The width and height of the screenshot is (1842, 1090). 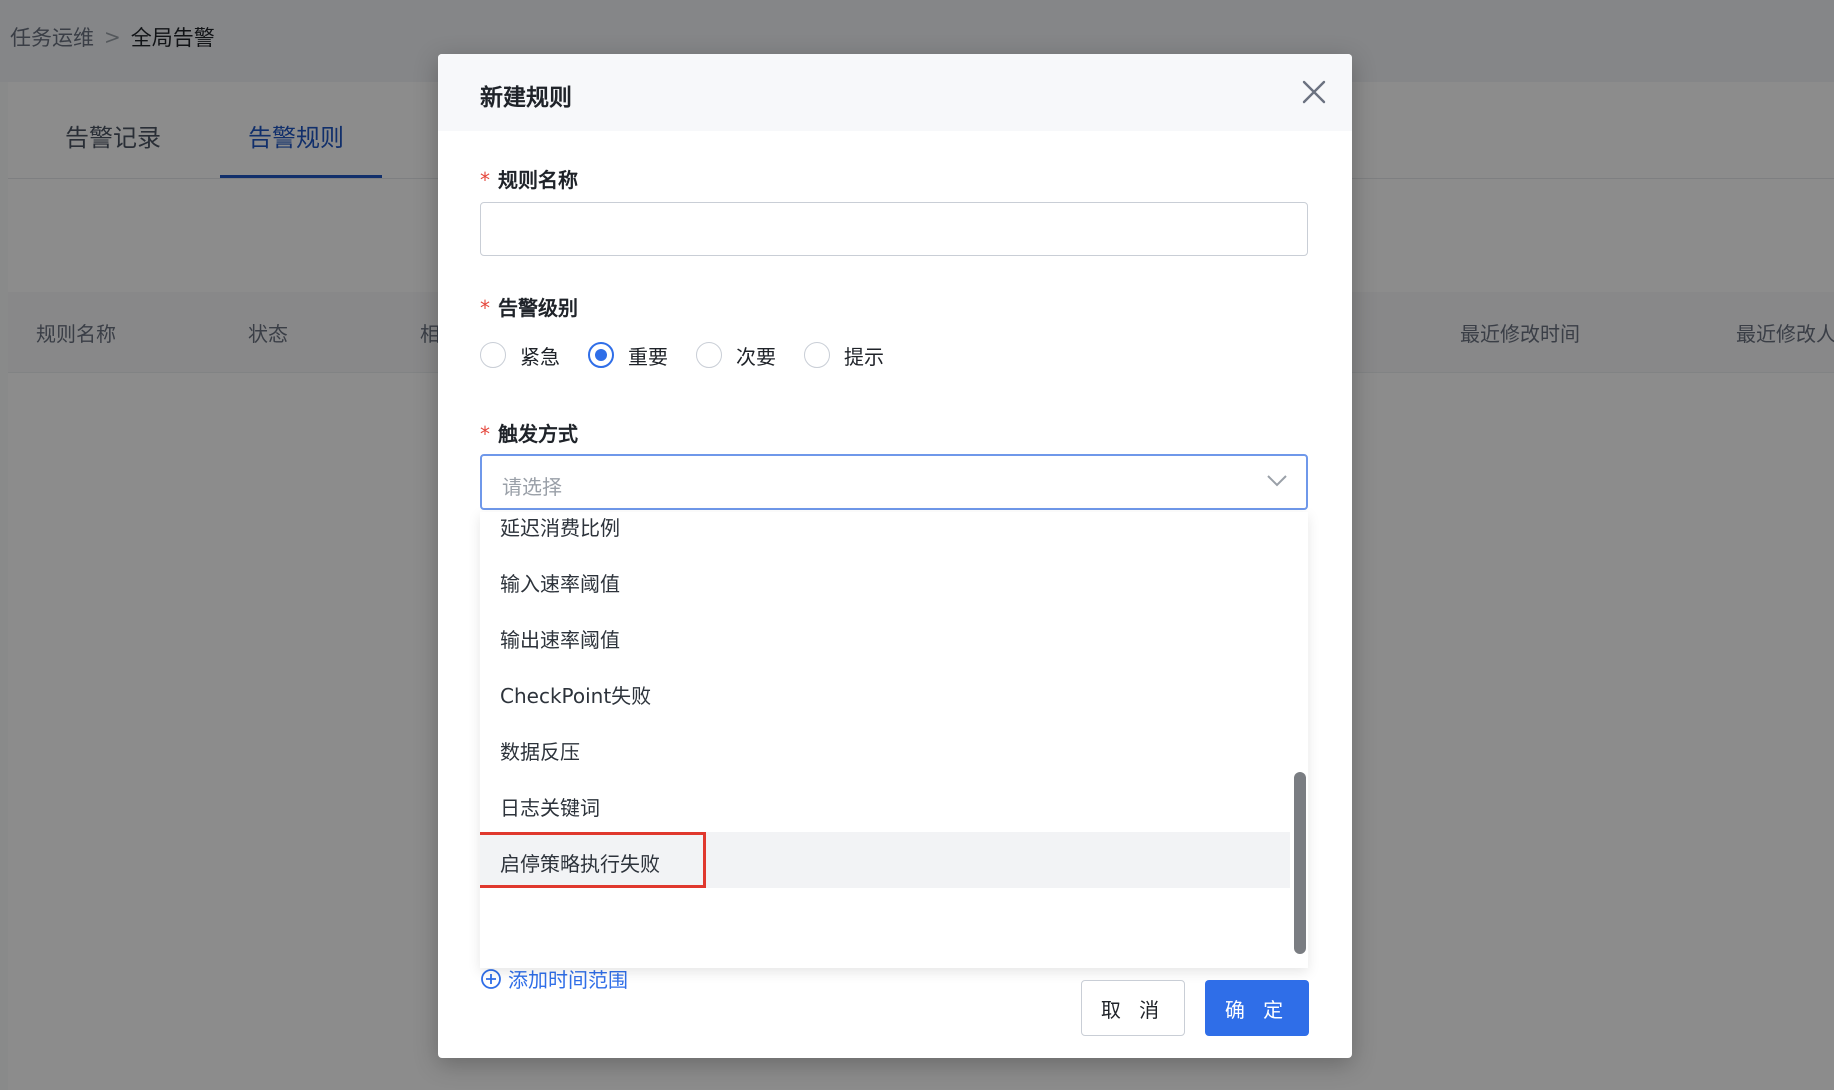 I want to click on radio-important: 重要, so click(x=628, y=355).